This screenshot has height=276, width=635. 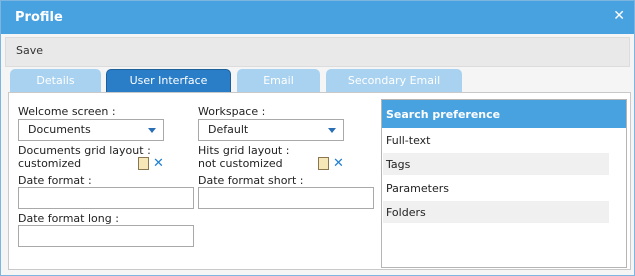 What do you see at coordinates (278, 80) in the screenshot?
I see `tab-email: Email` at bounding box center [278, 80].